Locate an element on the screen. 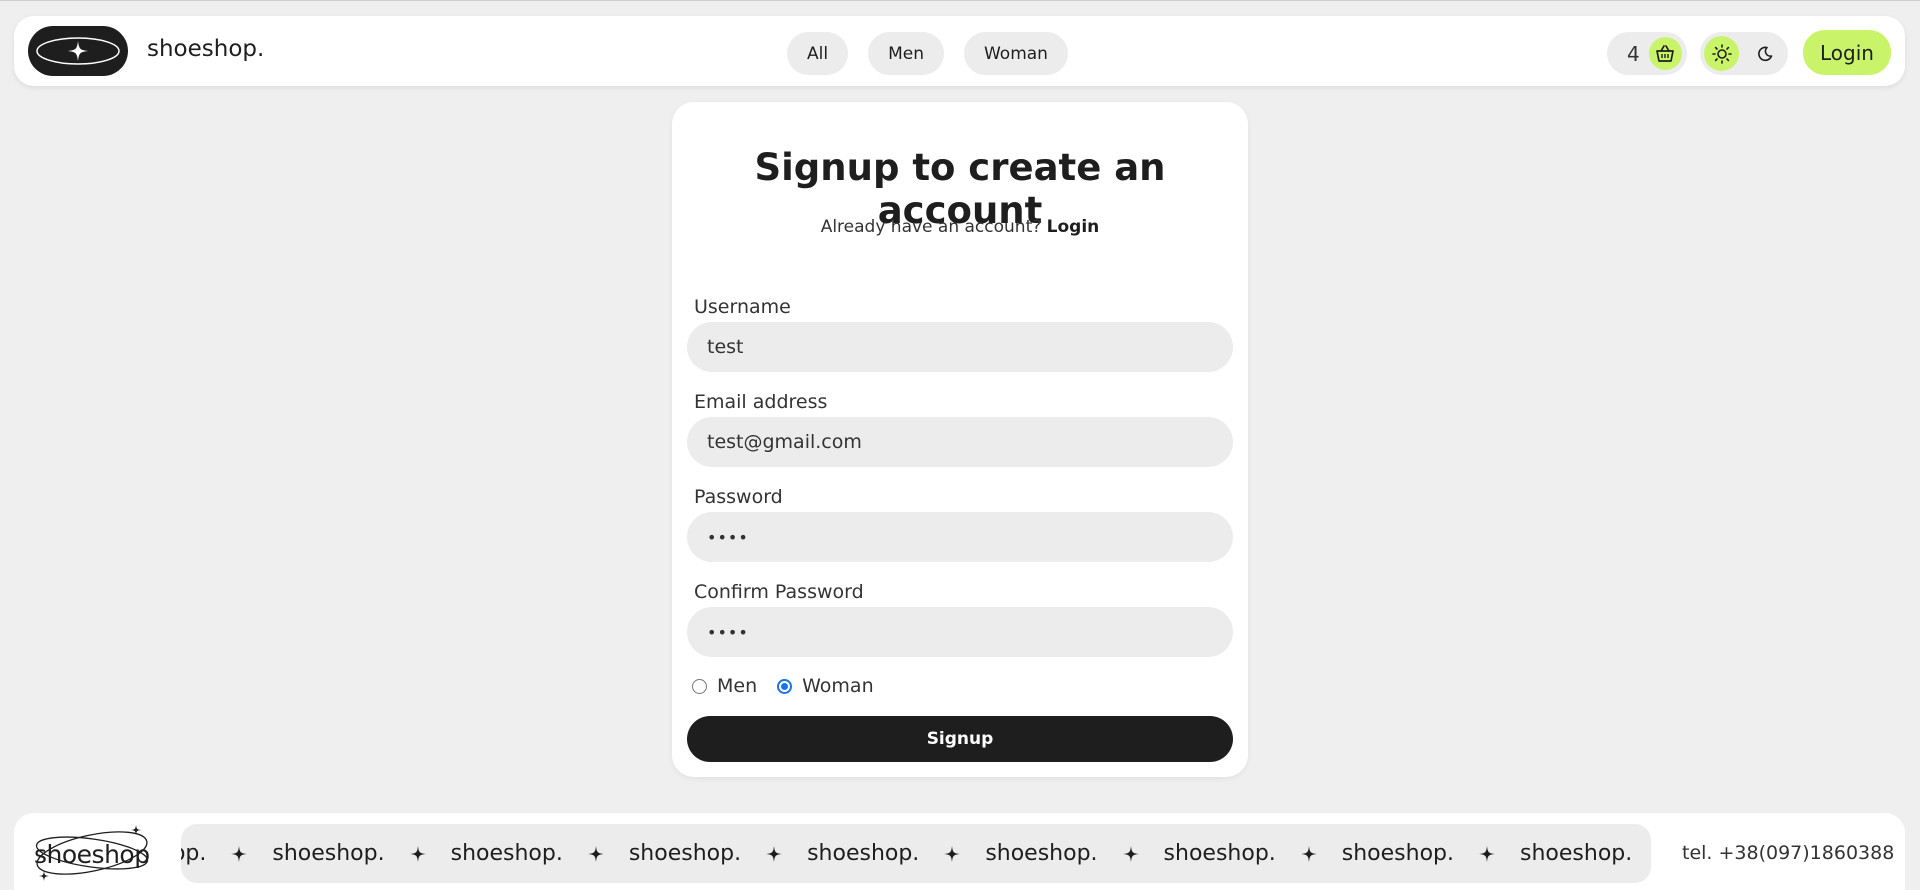 This screenshot has width=1920, height=890. gender-radio-group: Men Woman is located at coordinates (793, 686).